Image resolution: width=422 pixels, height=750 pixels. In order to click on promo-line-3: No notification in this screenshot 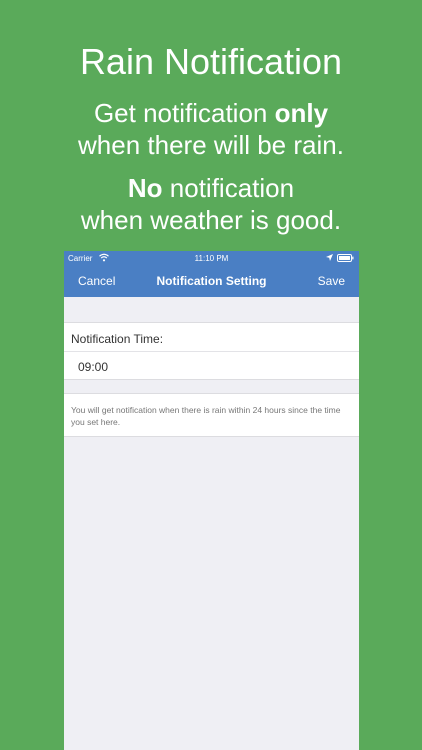, I will do `click(211, 188)`.